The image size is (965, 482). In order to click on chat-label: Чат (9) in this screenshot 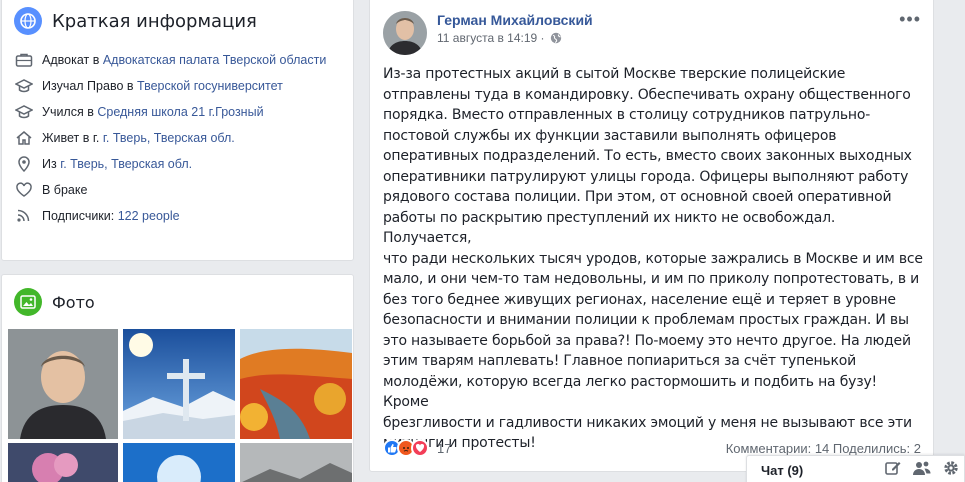, I will do `click(782, 470)`.